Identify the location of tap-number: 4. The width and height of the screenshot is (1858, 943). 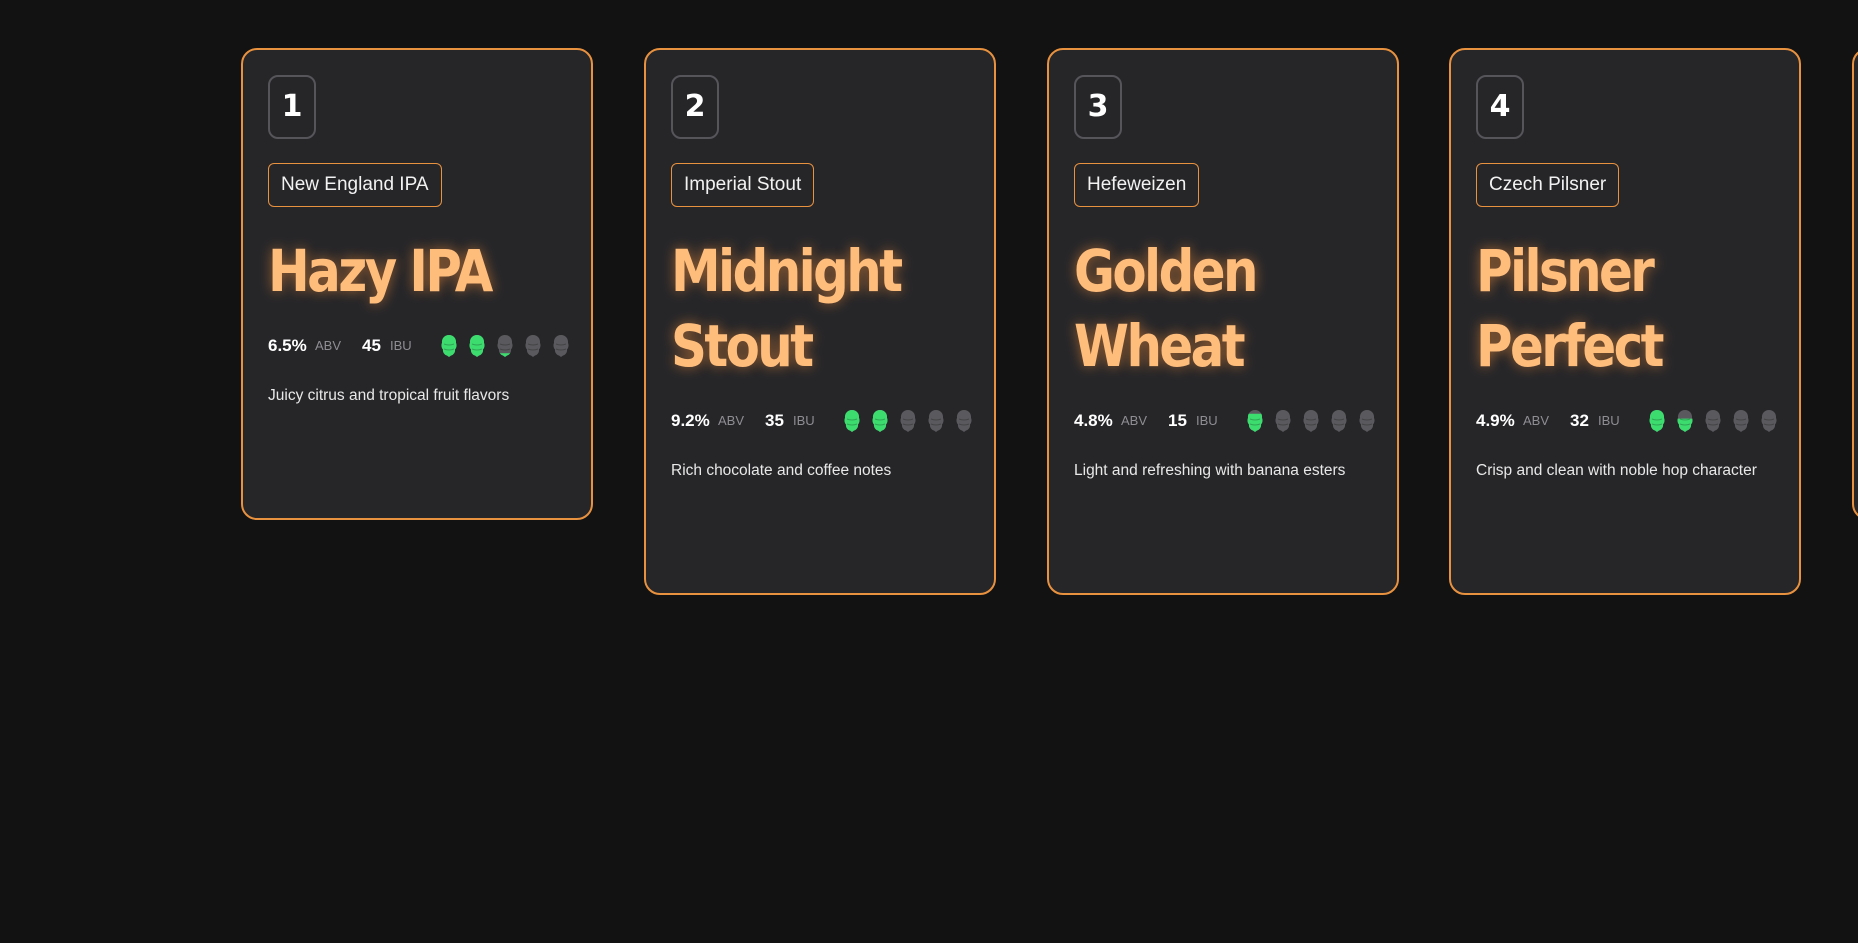
(1500, 107).